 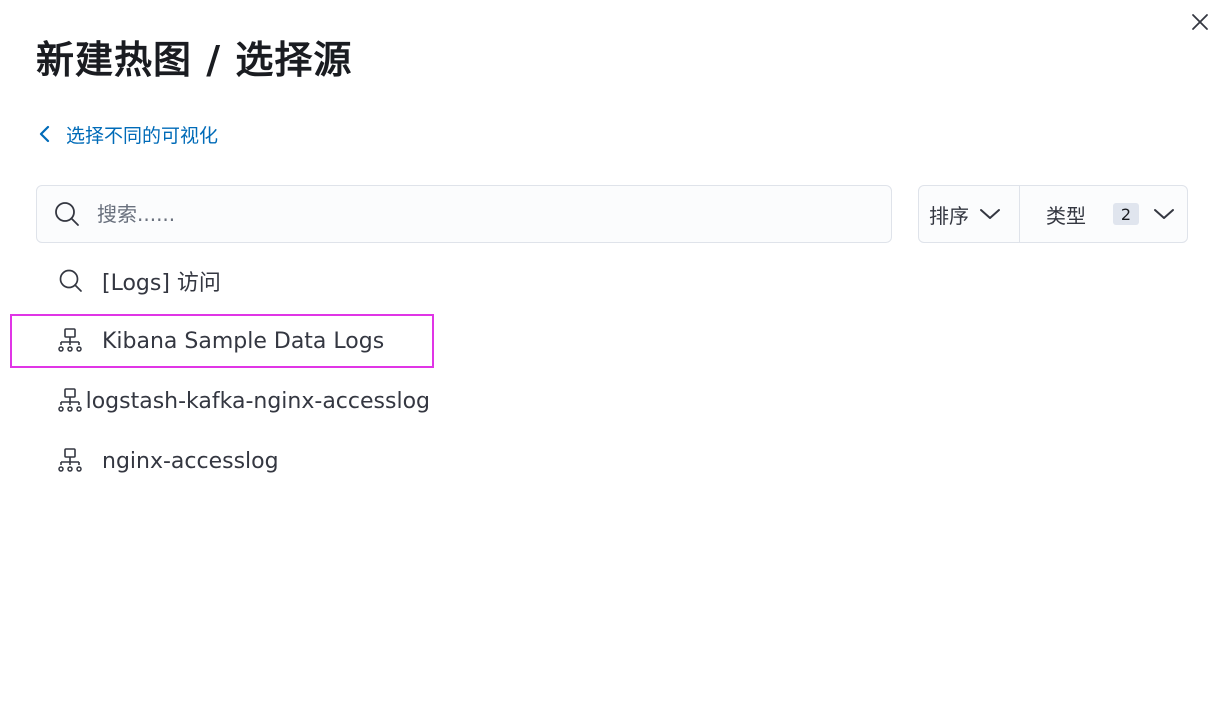 I want to click on close-icon, so click(x=1200, y=24).